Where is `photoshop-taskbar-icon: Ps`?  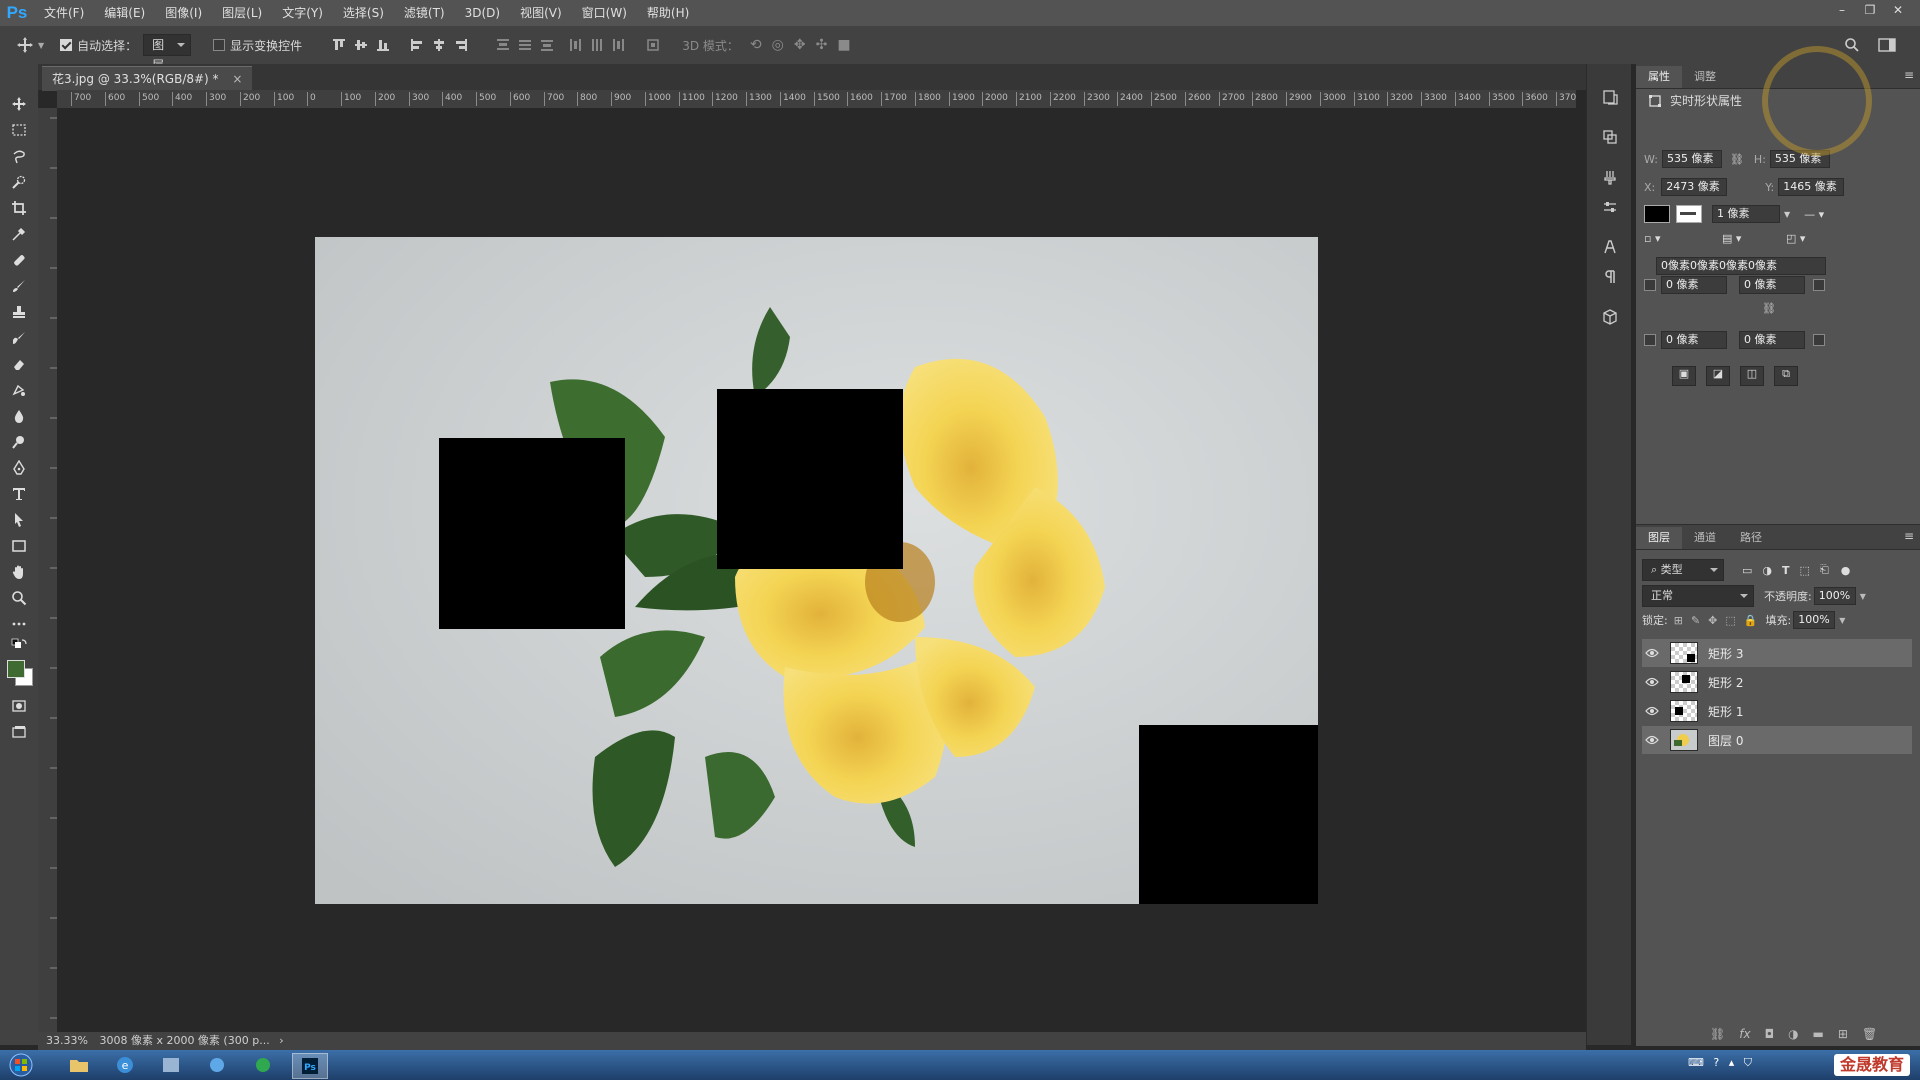 photoshop-taskbar-icon: Ps is located at coordinates (310, 1066).